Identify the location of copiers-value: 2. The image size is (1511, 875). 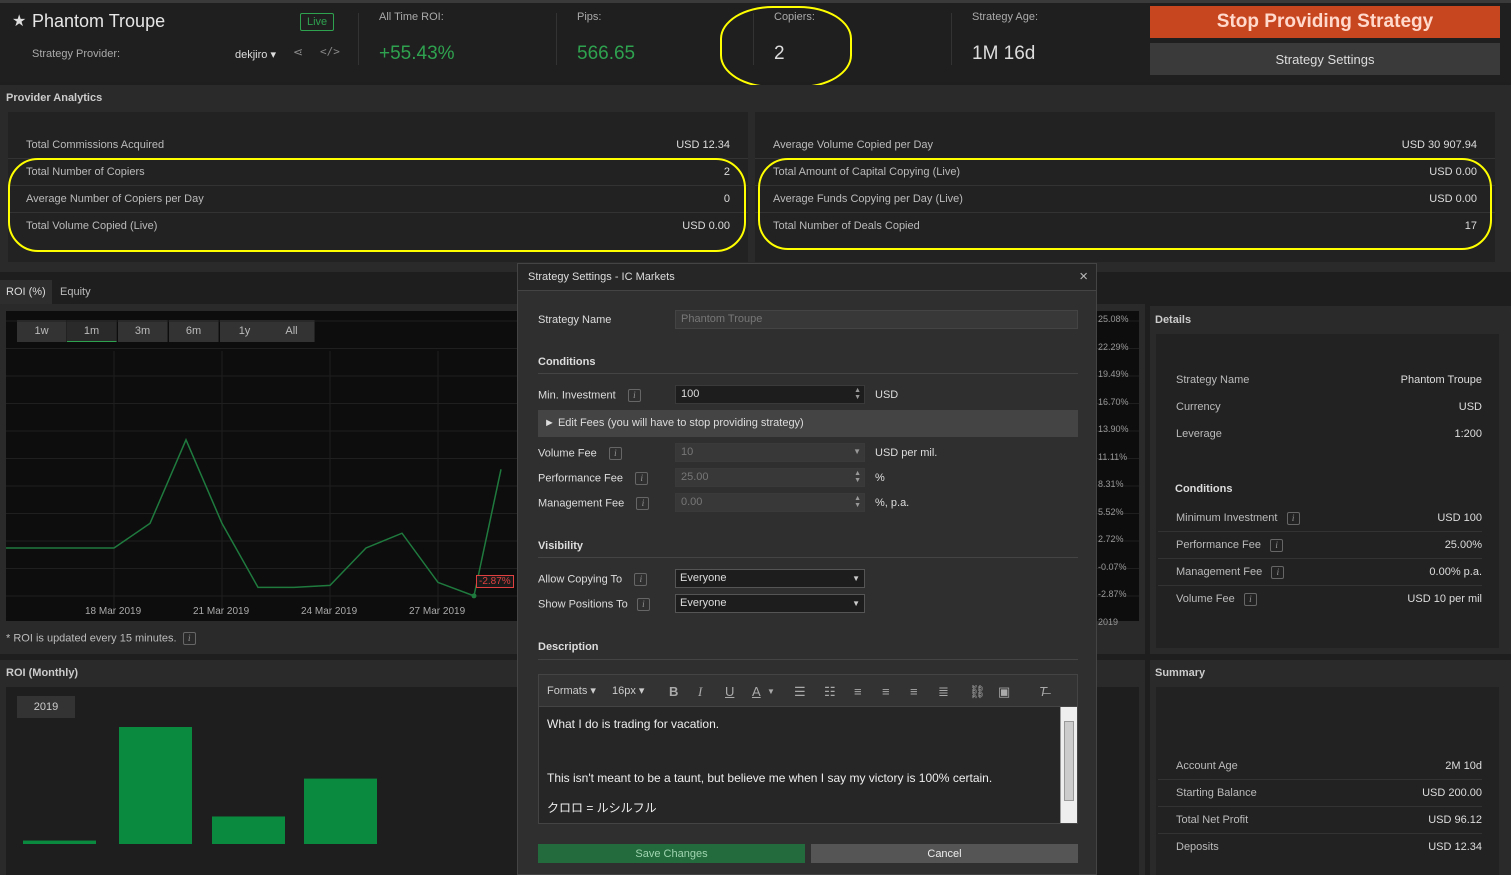
(779, 53).